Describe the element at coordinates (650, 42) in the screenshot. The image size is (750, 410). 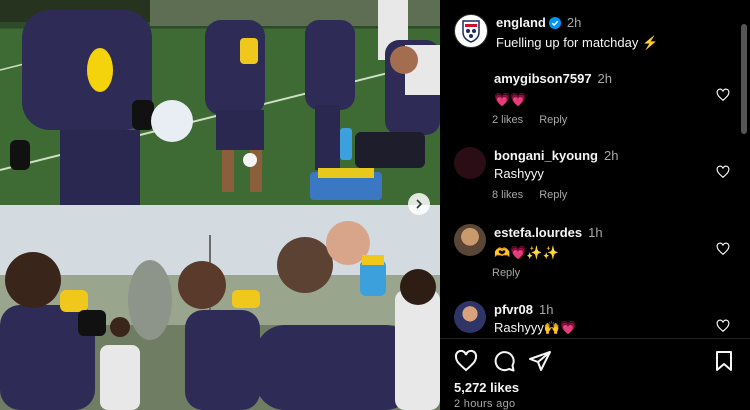
I see `lightning-emoji: ⚡` at that location.